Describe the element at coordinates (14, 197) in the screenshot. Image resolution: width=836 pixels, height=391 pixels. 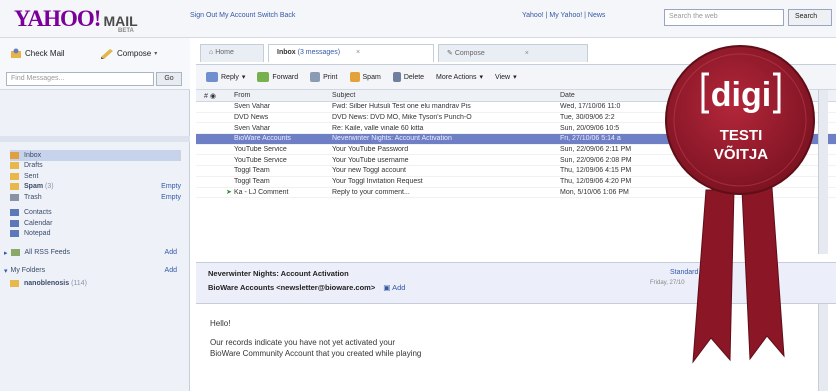
I see `trash-icon` at that location.